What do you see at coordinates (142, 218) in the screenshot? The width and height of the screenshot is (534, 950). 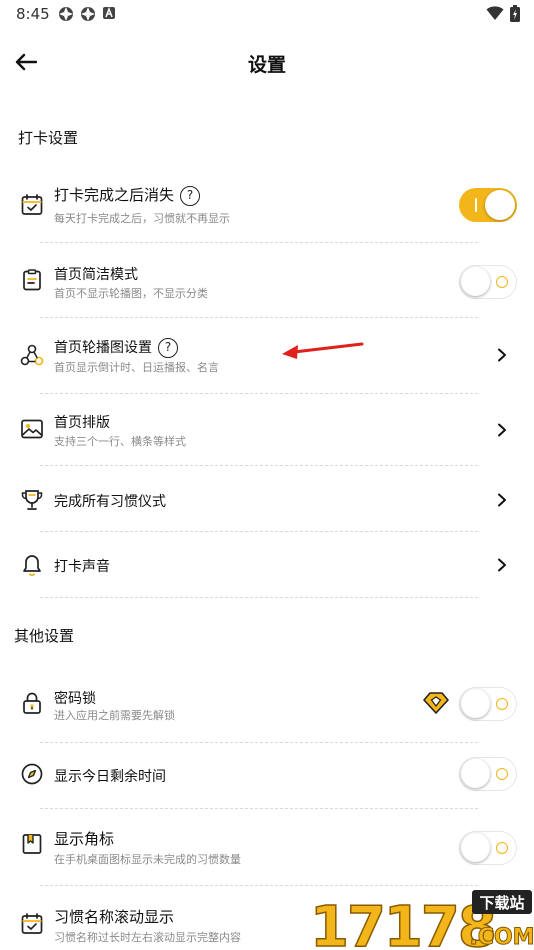 I see `setting-subtitle: 每天打卡完成之后，习惯就不再显示` at bounding box center [142, 218].